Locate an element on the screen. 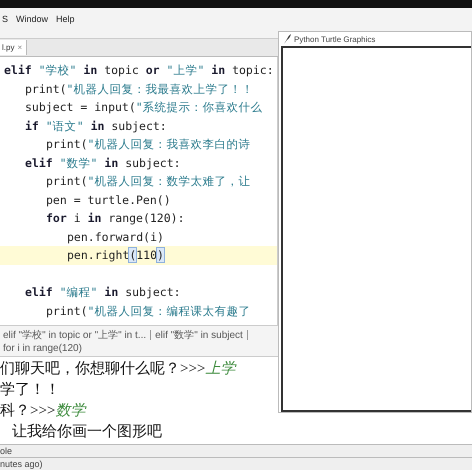 The width and height of the screenshot is (472, 470). console-input-text: 数学 is located at coordinates (70, 411).